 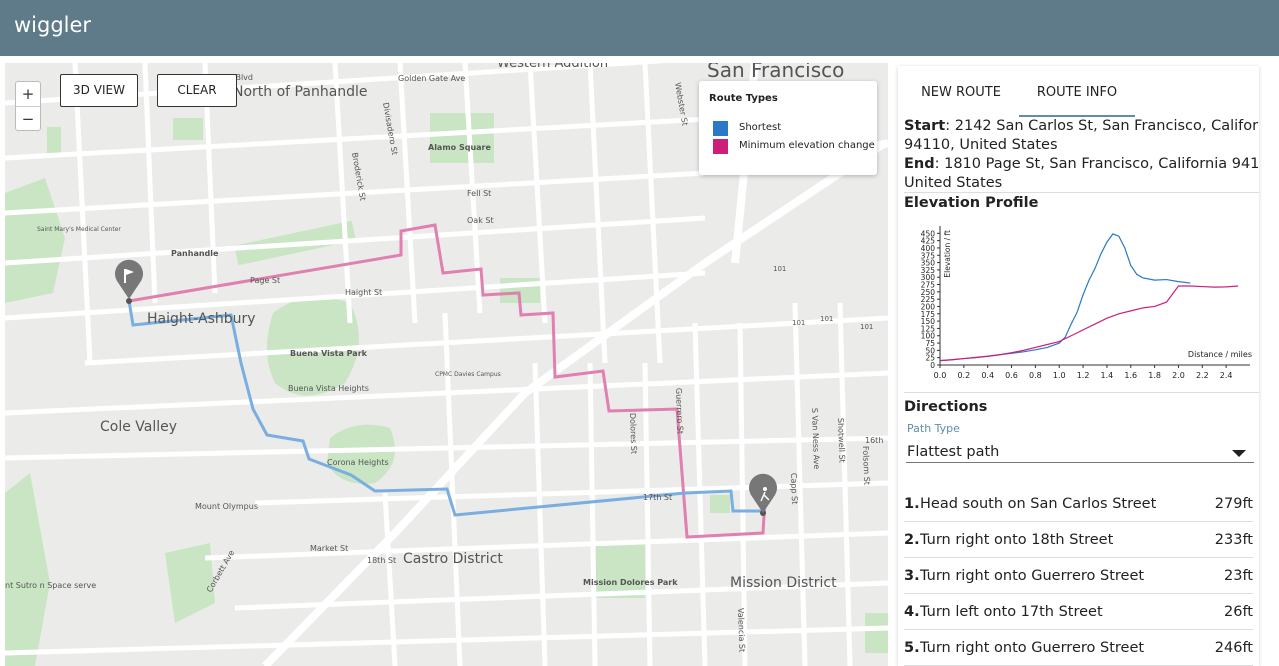 What do you see at coordinates (479, 193) in the screenshot?
I see `label-fell-st: Fell St` at bounding box center [479, 193].